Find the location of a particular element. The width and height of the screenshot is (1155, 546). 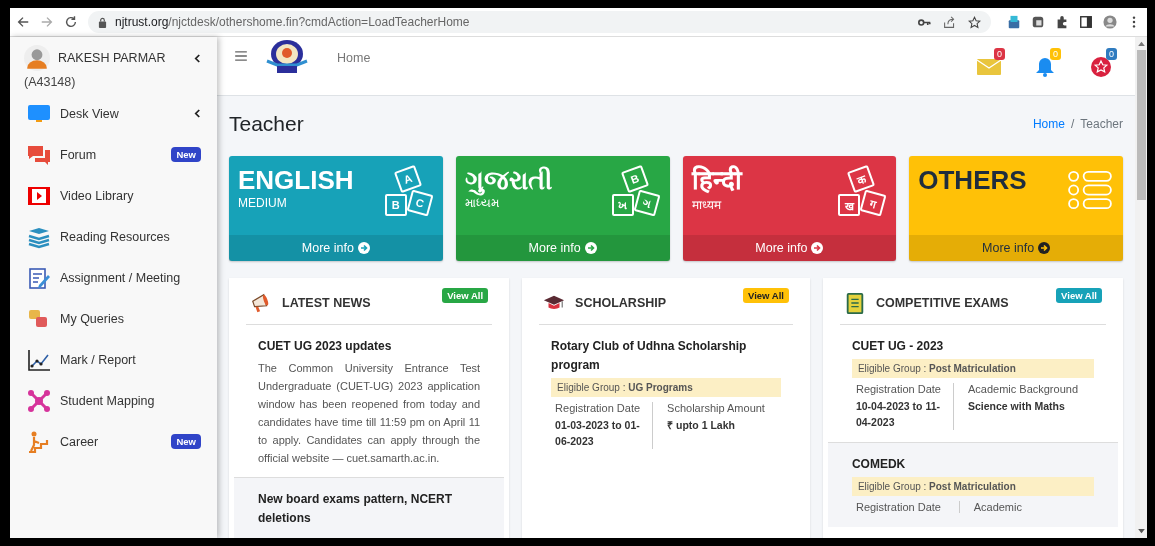

home-link: Home is located at coordinates (354, 58).